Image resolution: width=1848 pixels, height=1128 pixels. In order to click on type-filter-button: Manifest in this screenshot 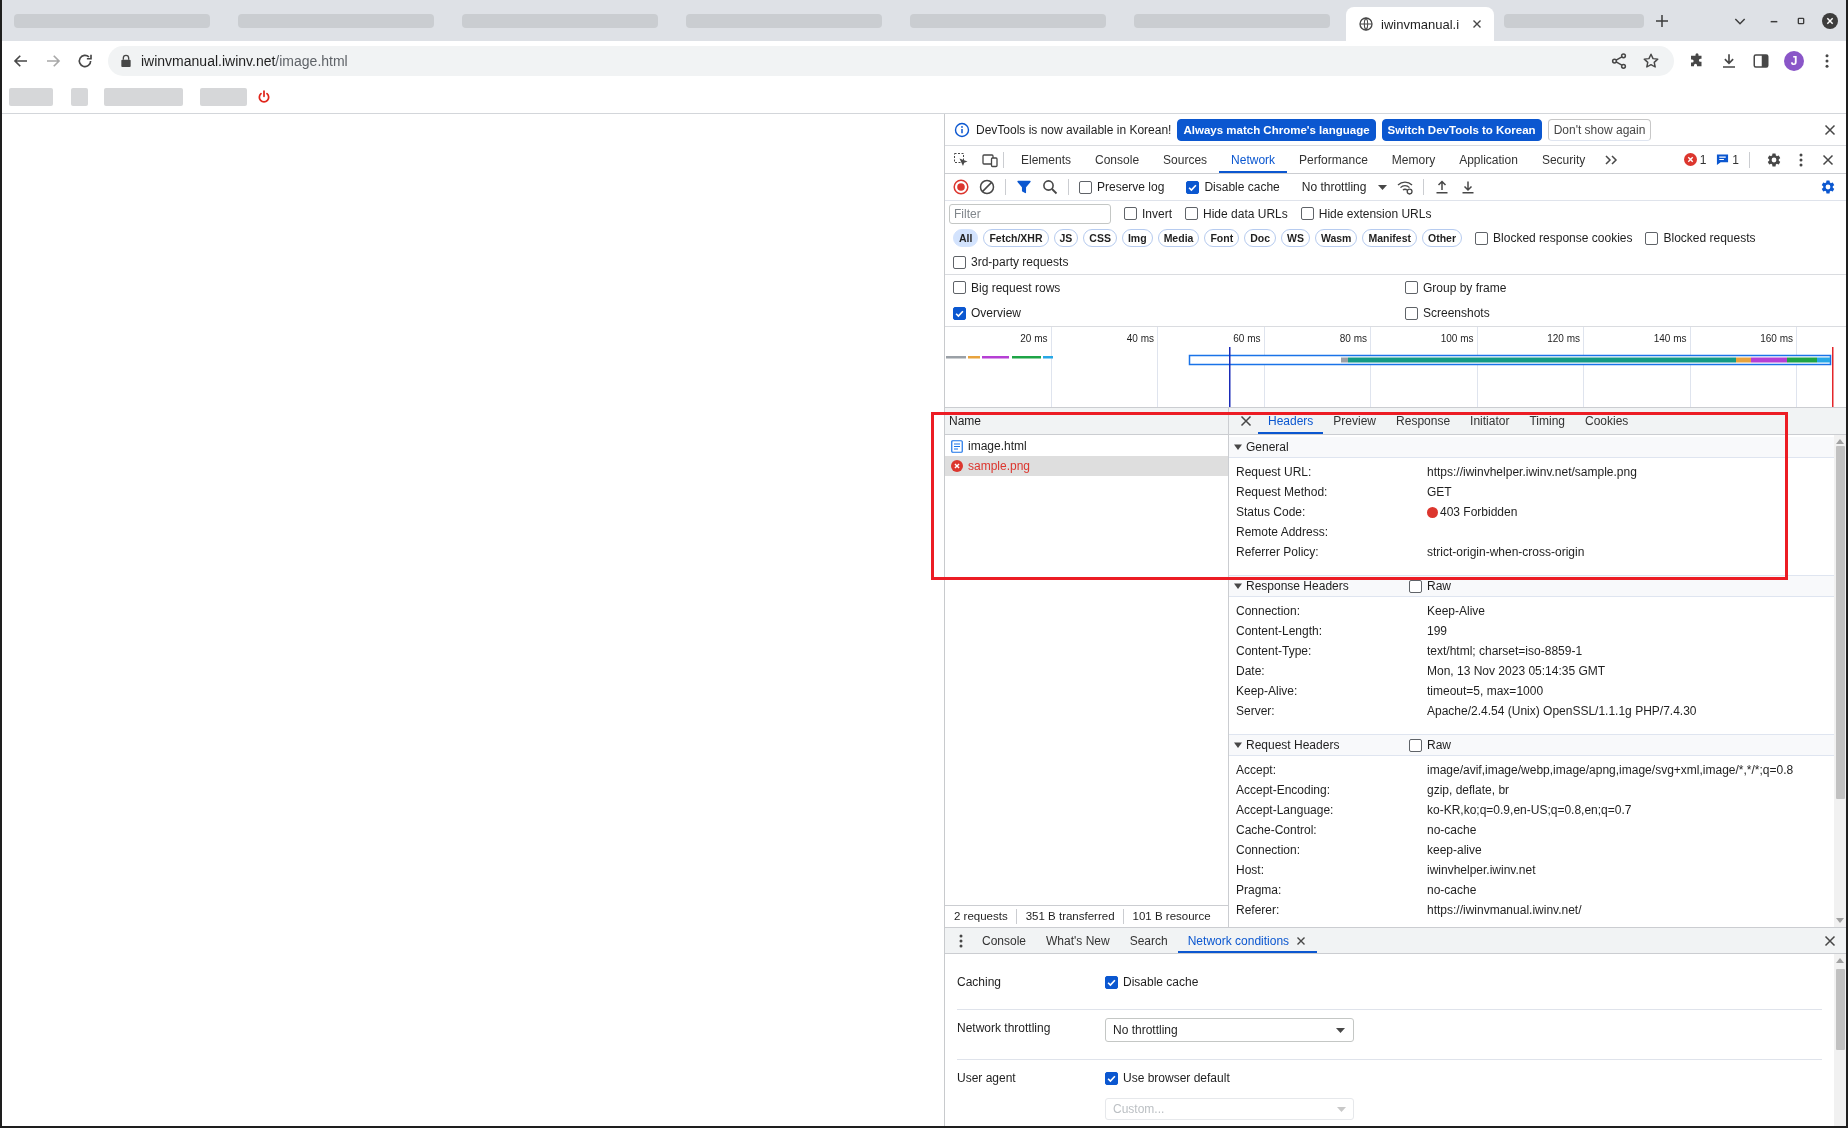, I will do `click(1390, 238)`.